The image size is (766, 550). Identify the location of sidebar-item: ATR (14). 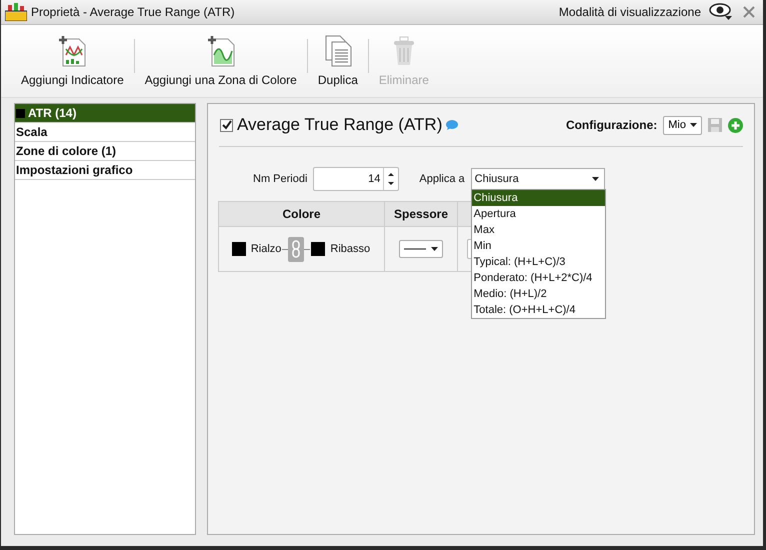
(105, 113).